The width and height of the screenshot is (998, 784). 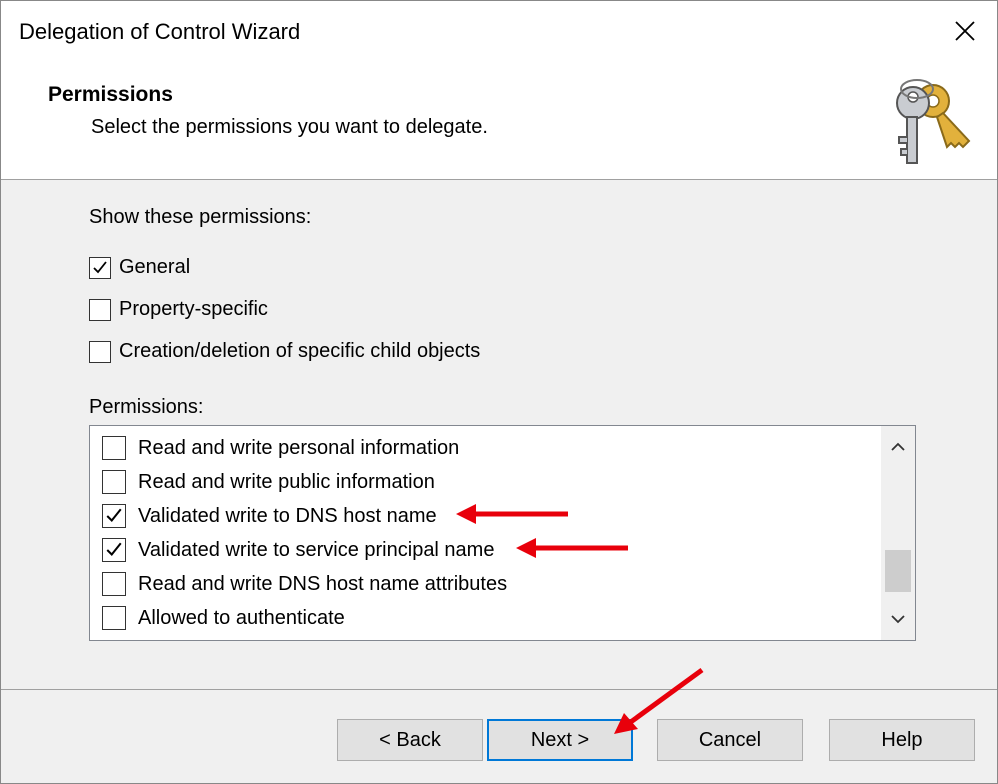 What do you see at coordinates (512, 514) in the screenshot?
I see `arrow-dns-host-name` at bounding box center [512, 514].